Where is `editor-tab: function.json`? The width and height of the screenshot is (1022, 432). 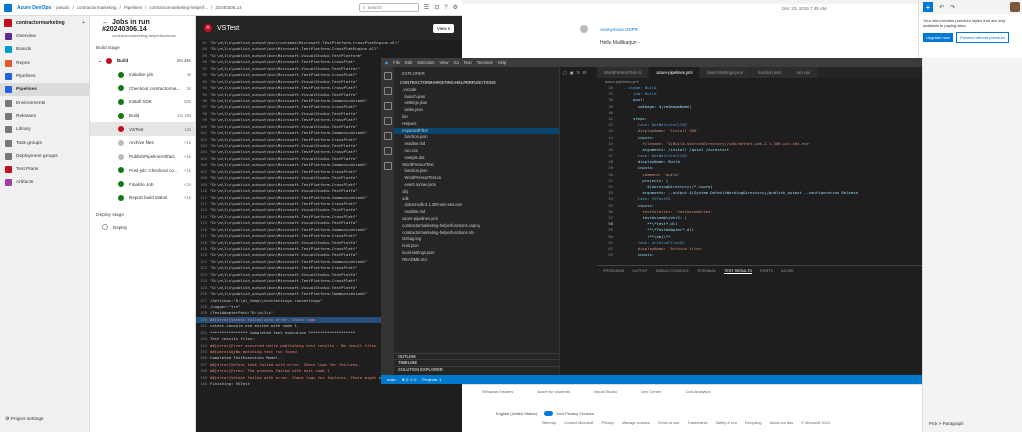
editor-tab: function.json is located at coordinates (770, 72).